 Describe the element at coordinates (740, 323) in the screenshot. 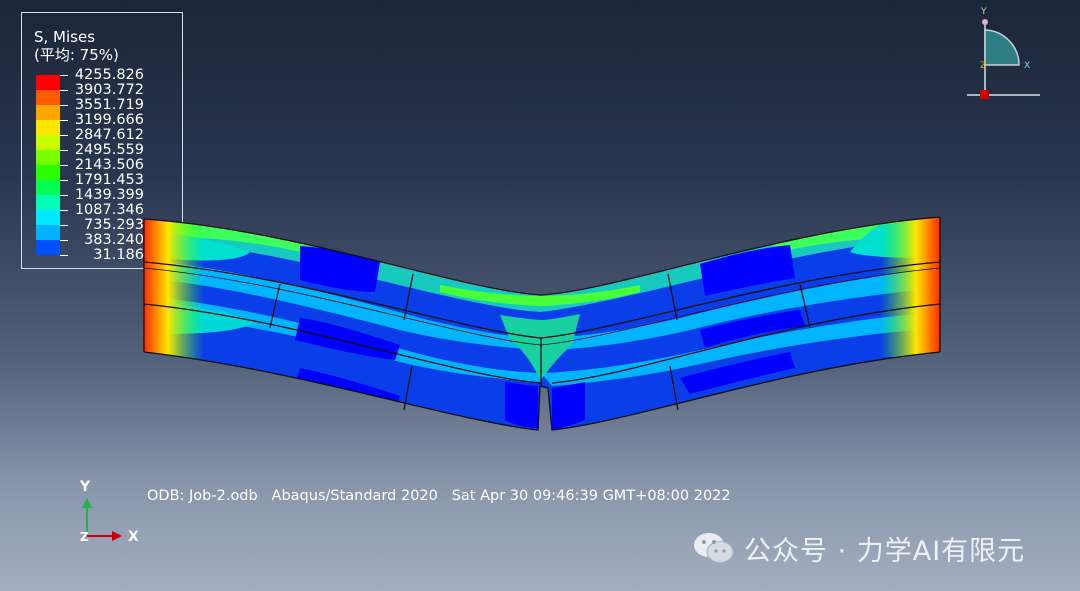

I see `beam-right-half` at that location.